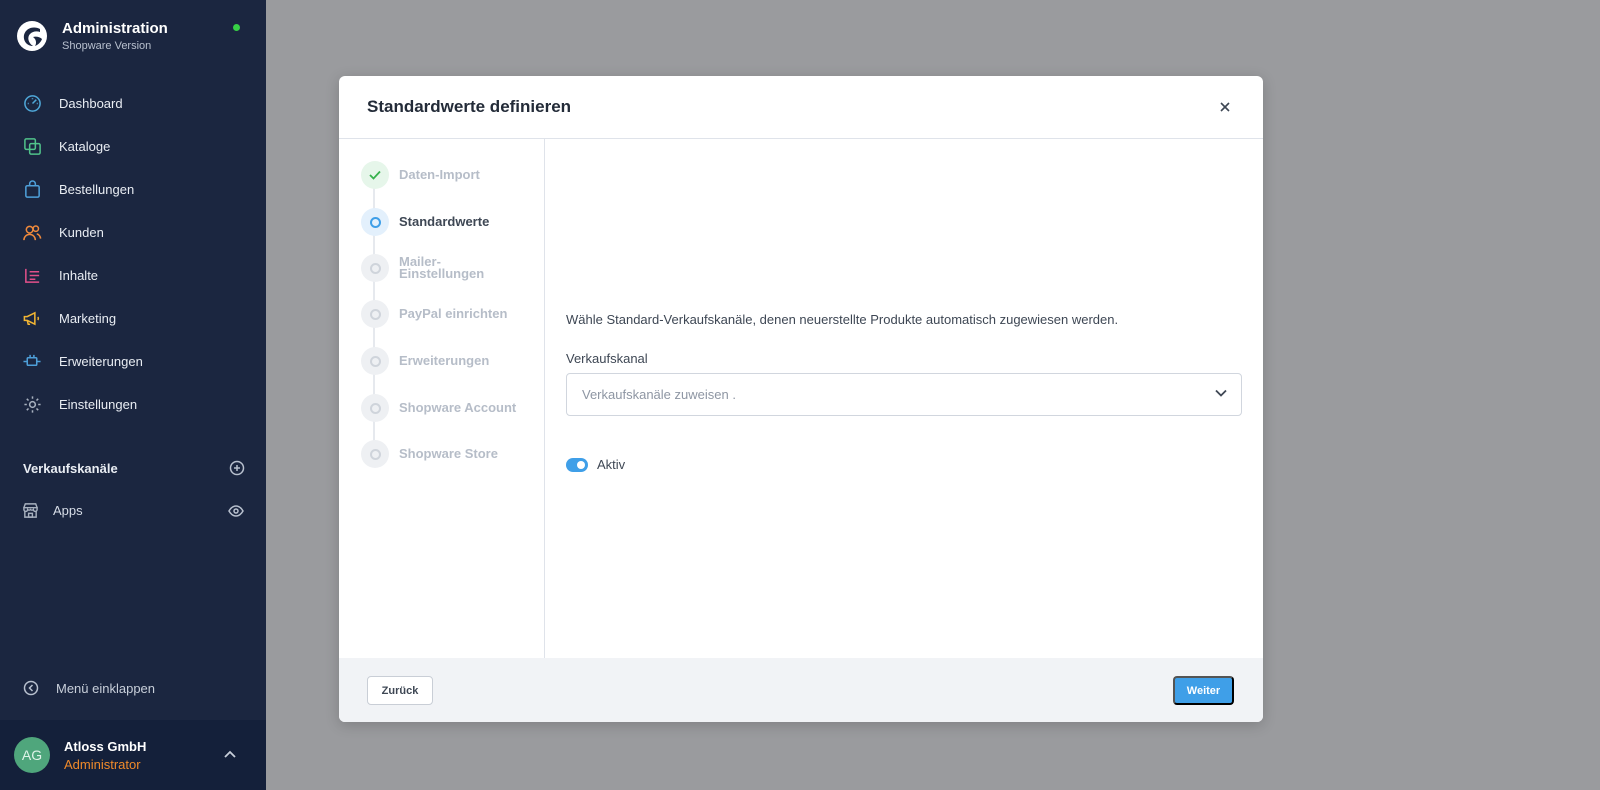 Image resolution: width=1600 pixels, height=790 pixels. I want to click on customers-icon, so click(32, 233).